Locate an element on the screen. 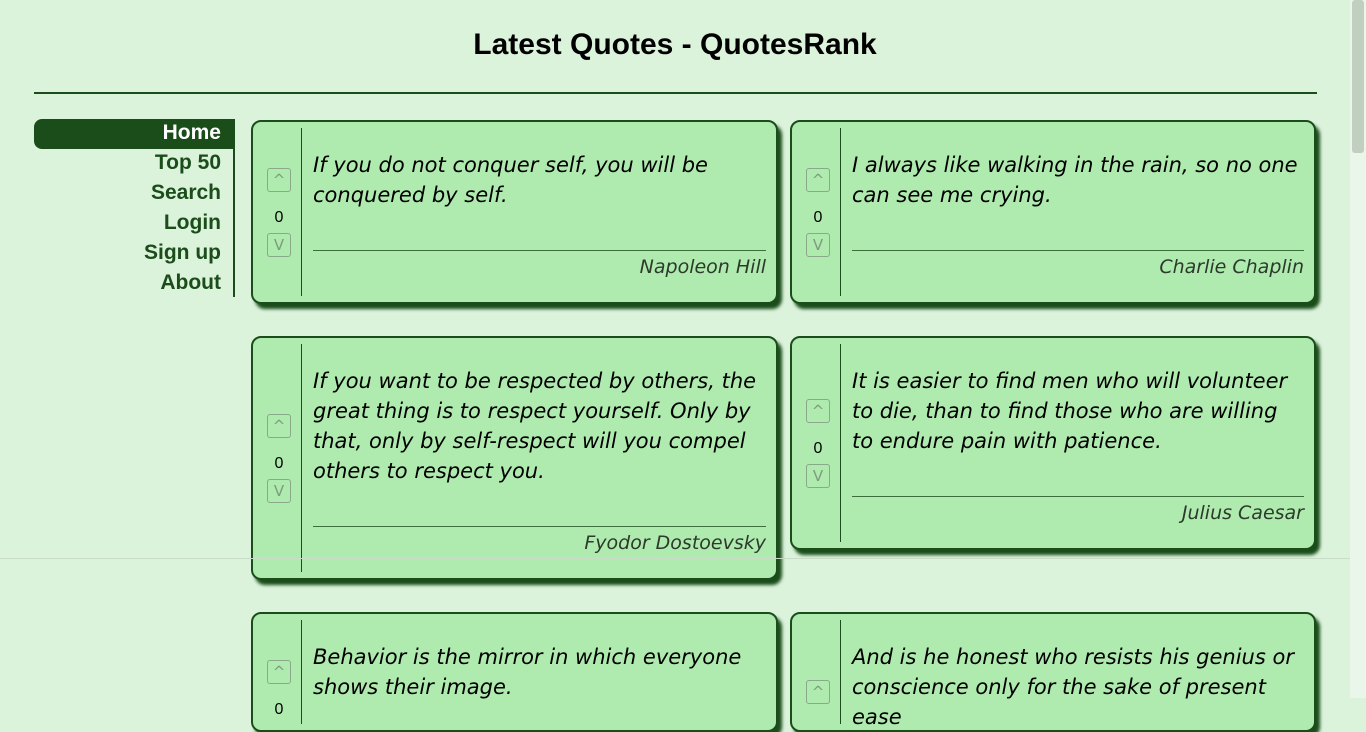 This screenshot has height=732, width=1366. fold-divider is located at coordinates (675, 558).